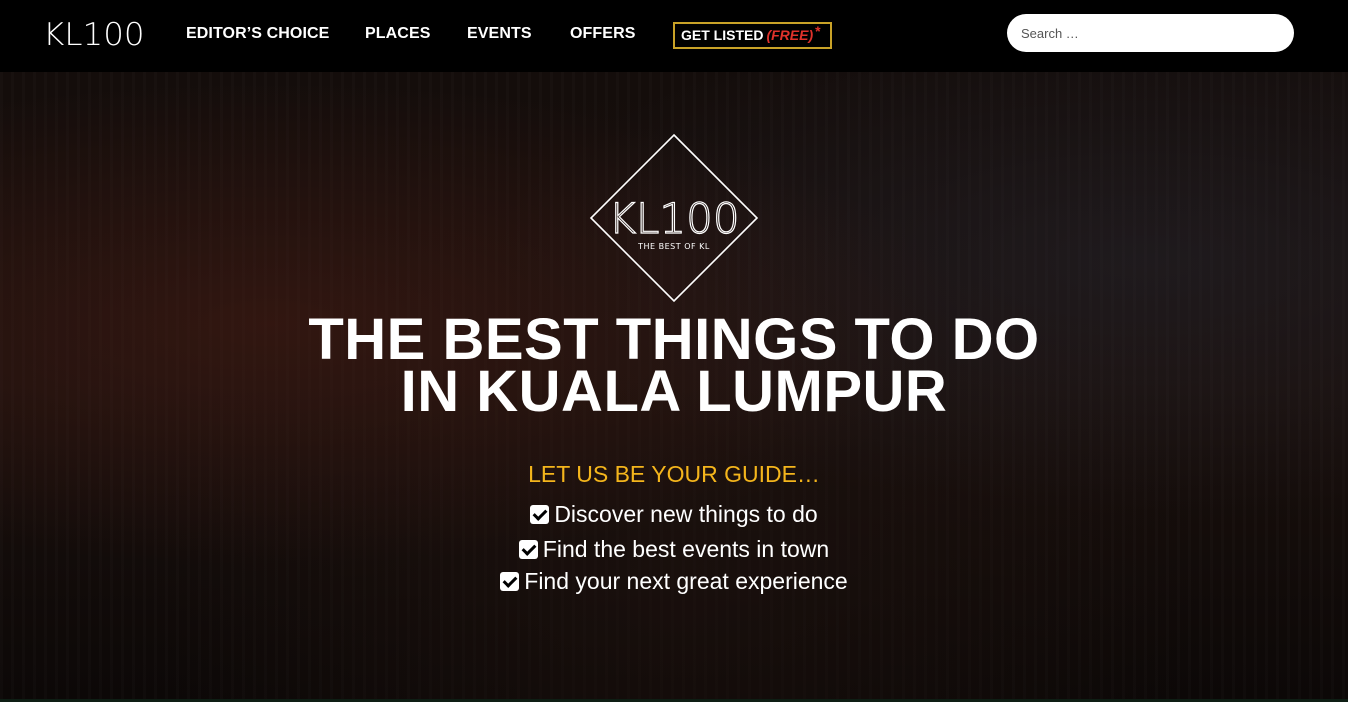 The height and width of the screenshot is (702, 1348). Describe the element at coordinates (686, 514) in the screenshot. I see `checklist-item-text: Discover new things to do` at that location.